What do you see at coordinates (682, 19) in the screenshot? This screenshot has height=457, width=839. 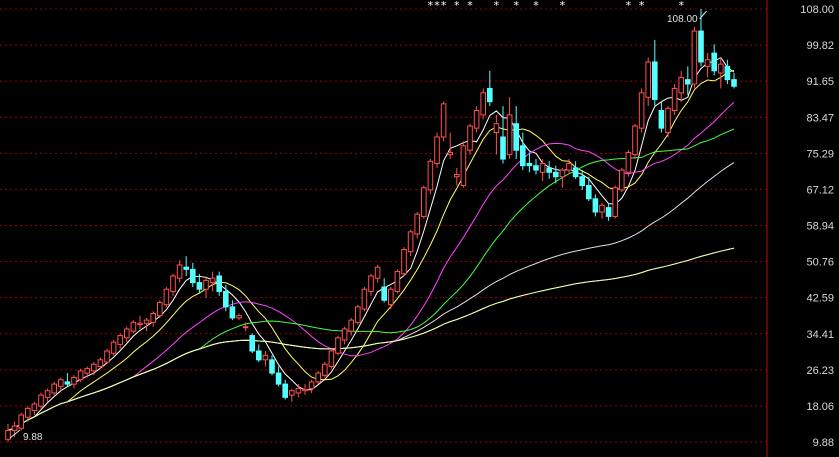 I see `high-price-label: 108.00` at bounding box center [682, 19].